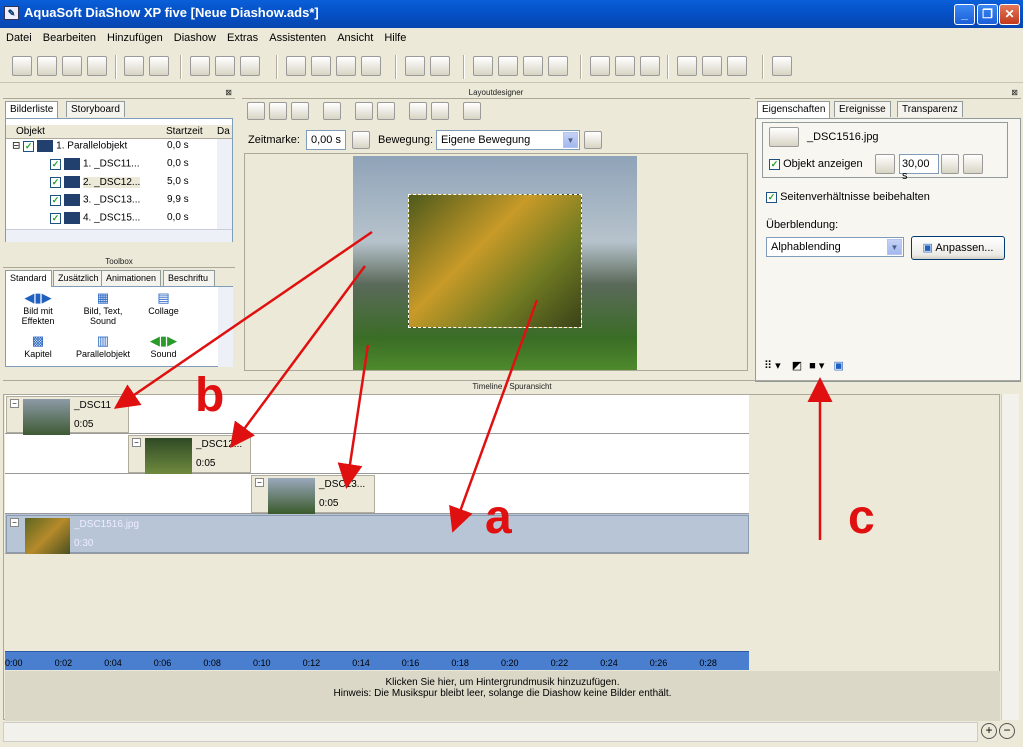 The height and width of the screenshot is (747, 1023). What do you see at coordinates (861, 517) in the screenshot?
I see `annotation-c: c` at bounding box center [861, 517].